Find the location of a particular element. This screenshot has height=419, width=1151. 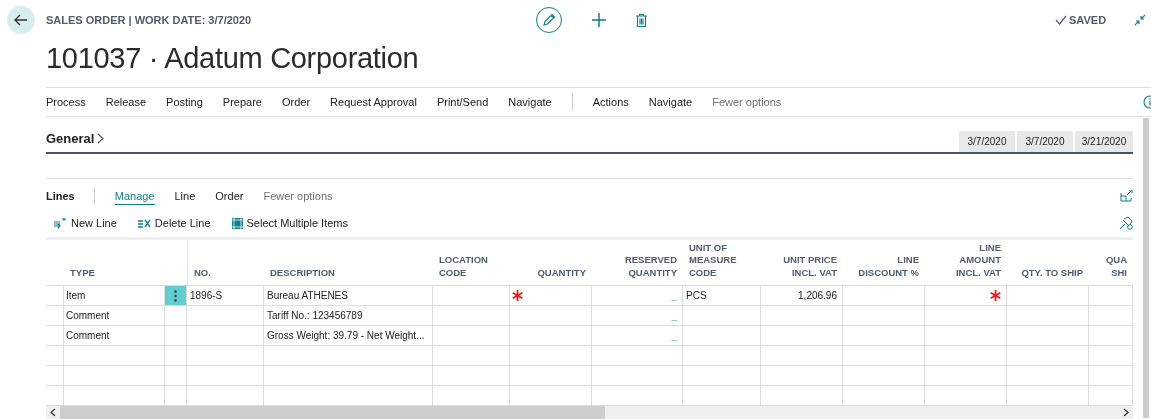

toolbar-button: Delete Line is located at coordinates (174, 223).